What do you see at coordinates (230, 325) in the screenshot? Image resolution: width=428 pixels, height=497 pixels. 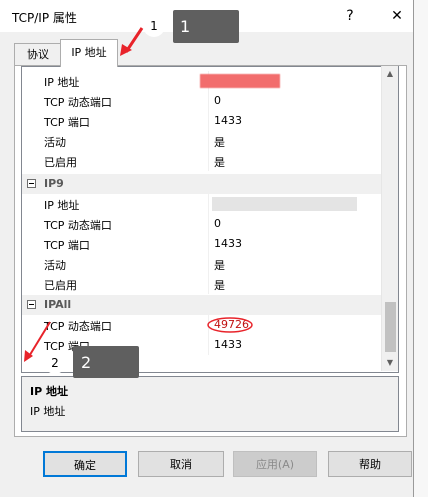 I see `red-circle-highlight` at bounding box center [230, 325].